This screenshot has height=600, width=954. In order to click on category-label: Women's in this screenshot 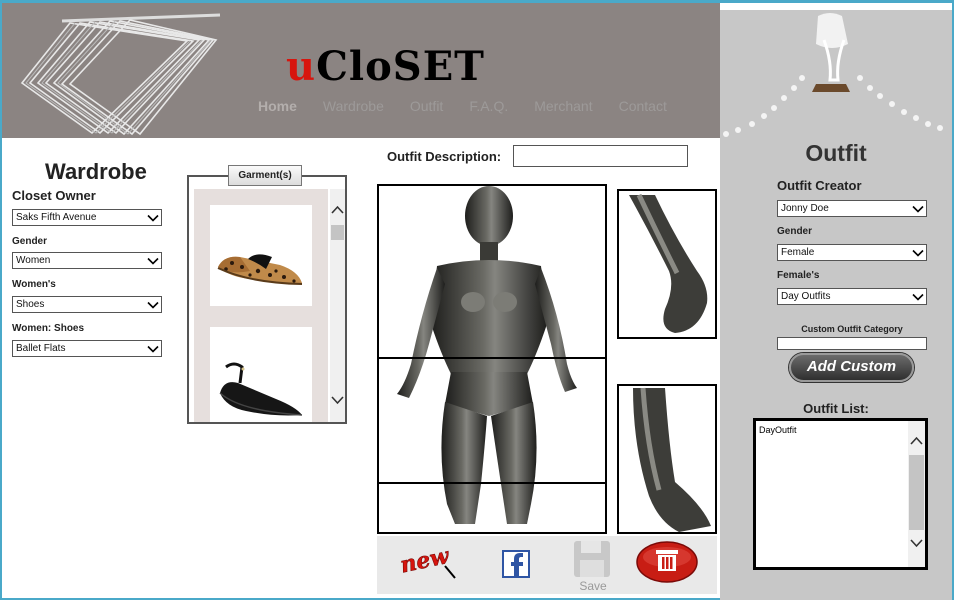, I will do `click(34, 284)`.